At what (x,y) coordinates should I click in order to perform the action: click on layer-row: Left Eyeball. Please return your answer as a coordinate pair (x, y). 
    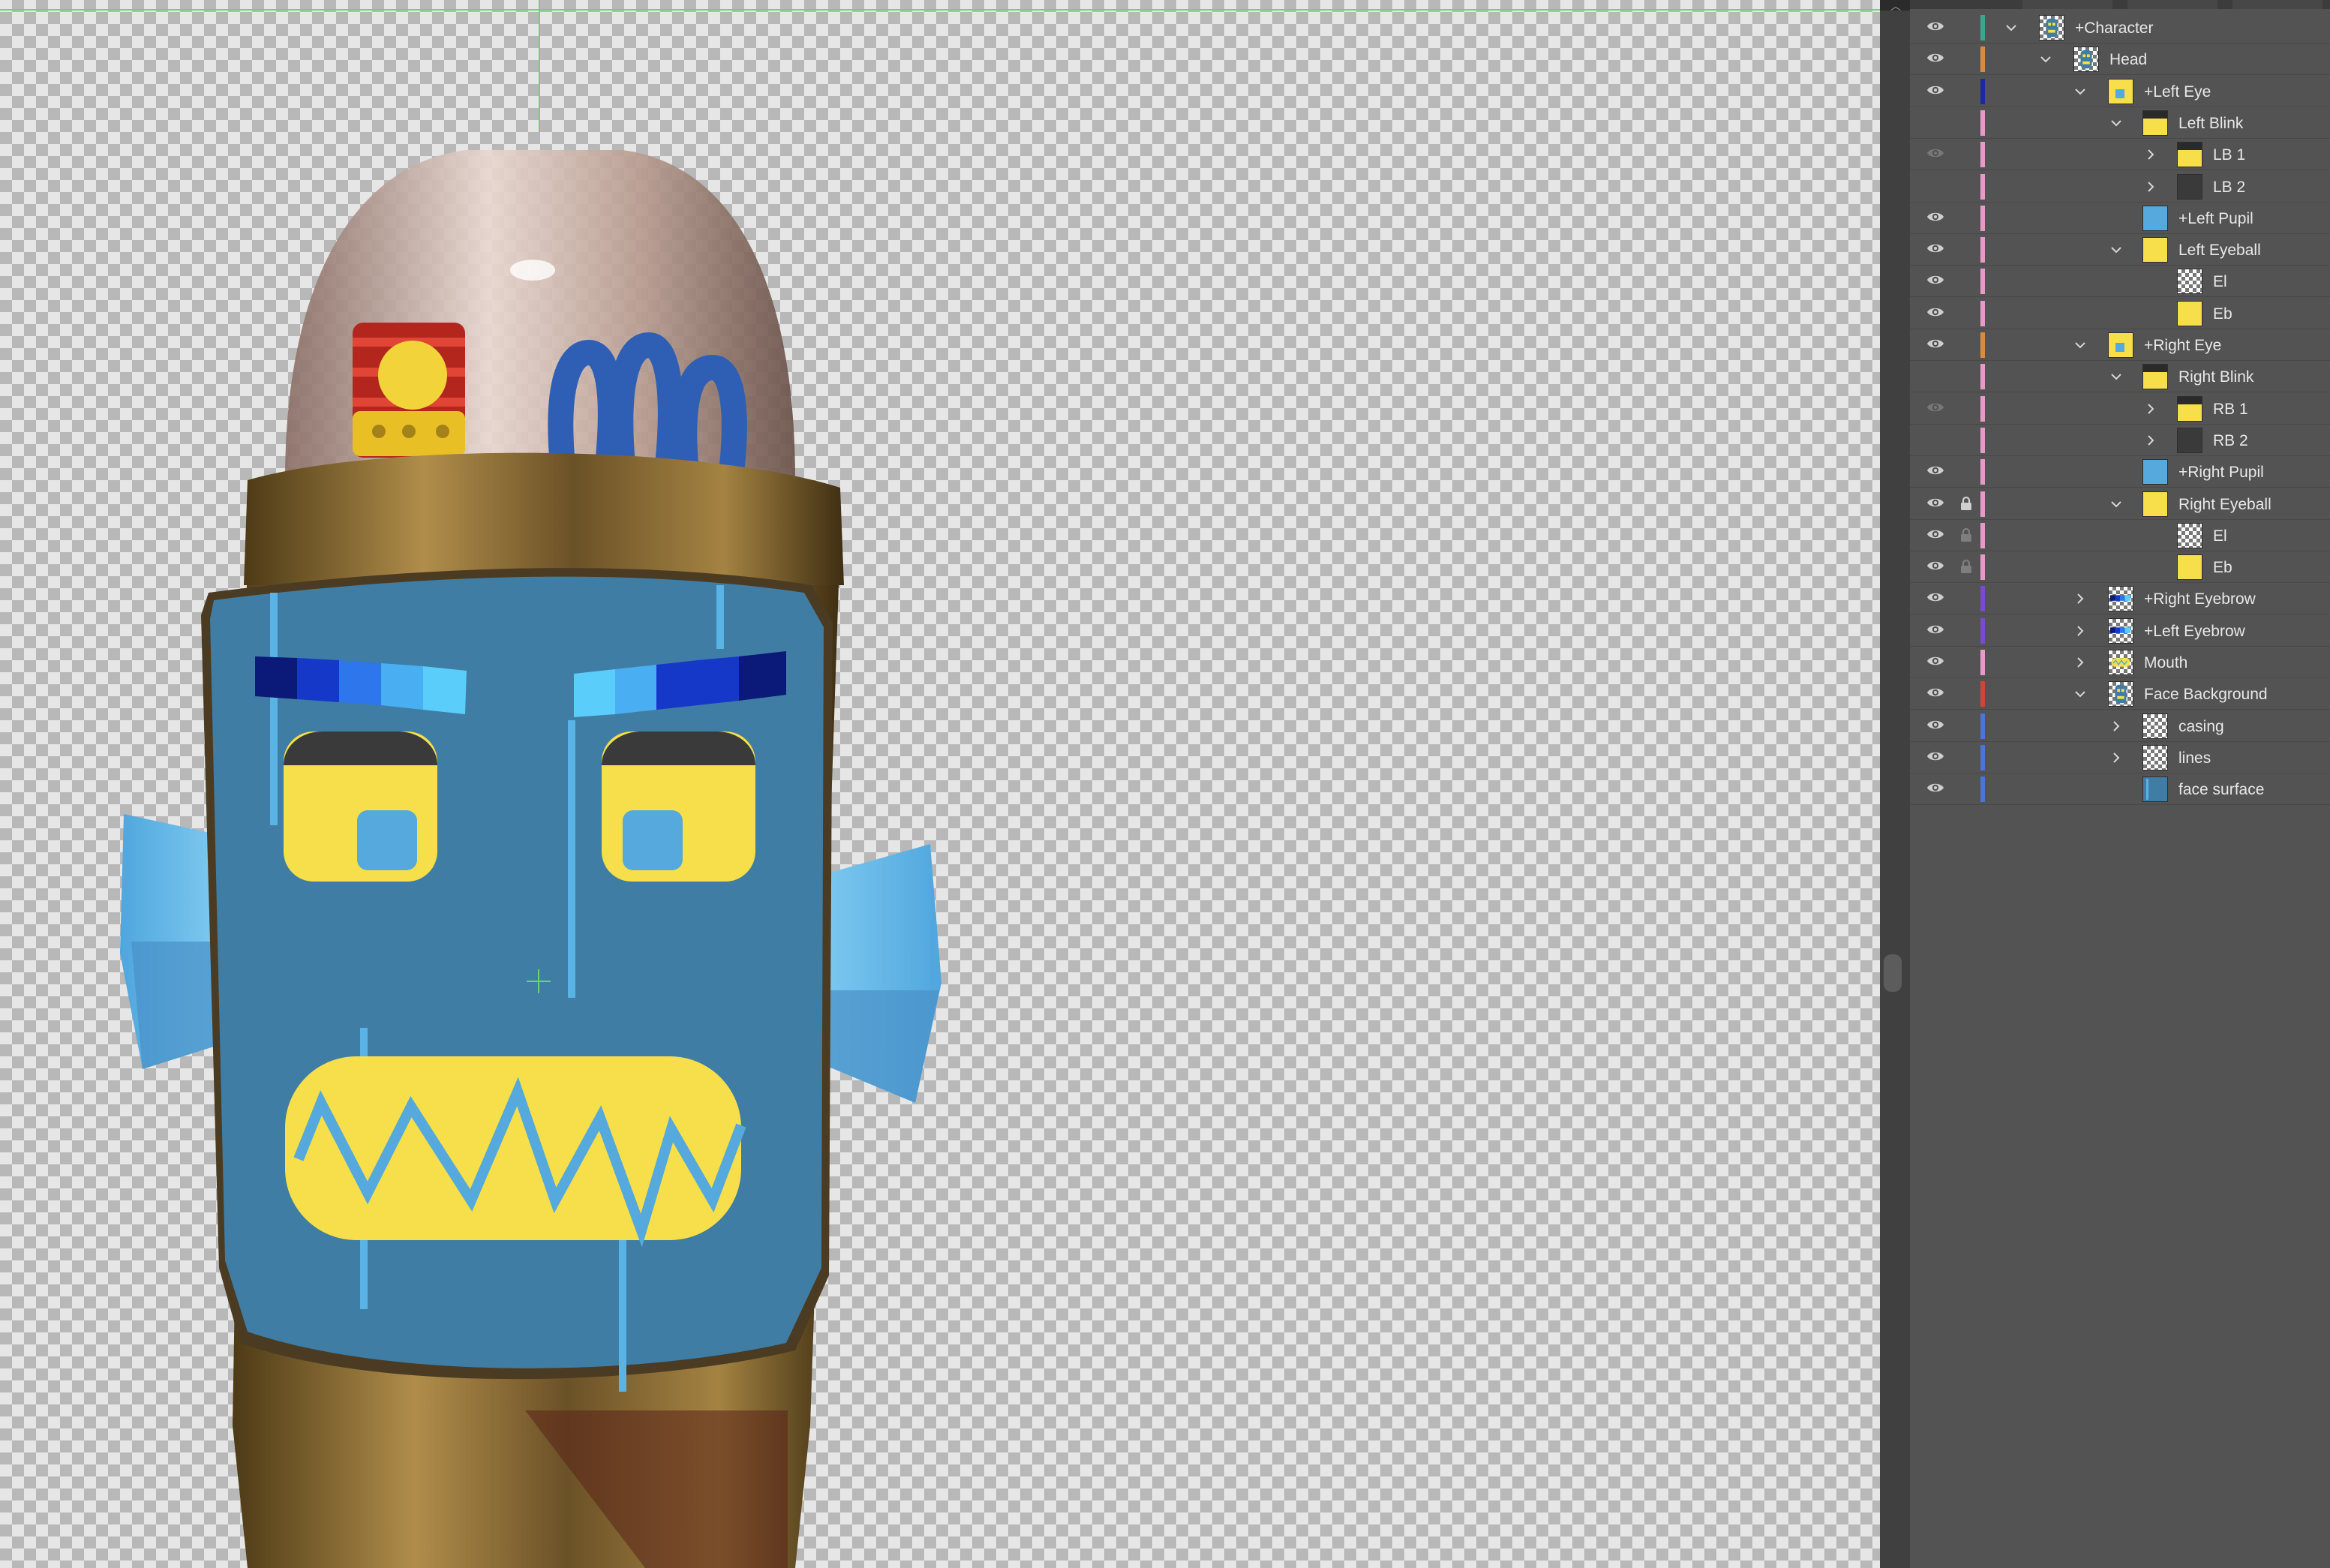
    Looking at the image, I should click on (2120, 250).